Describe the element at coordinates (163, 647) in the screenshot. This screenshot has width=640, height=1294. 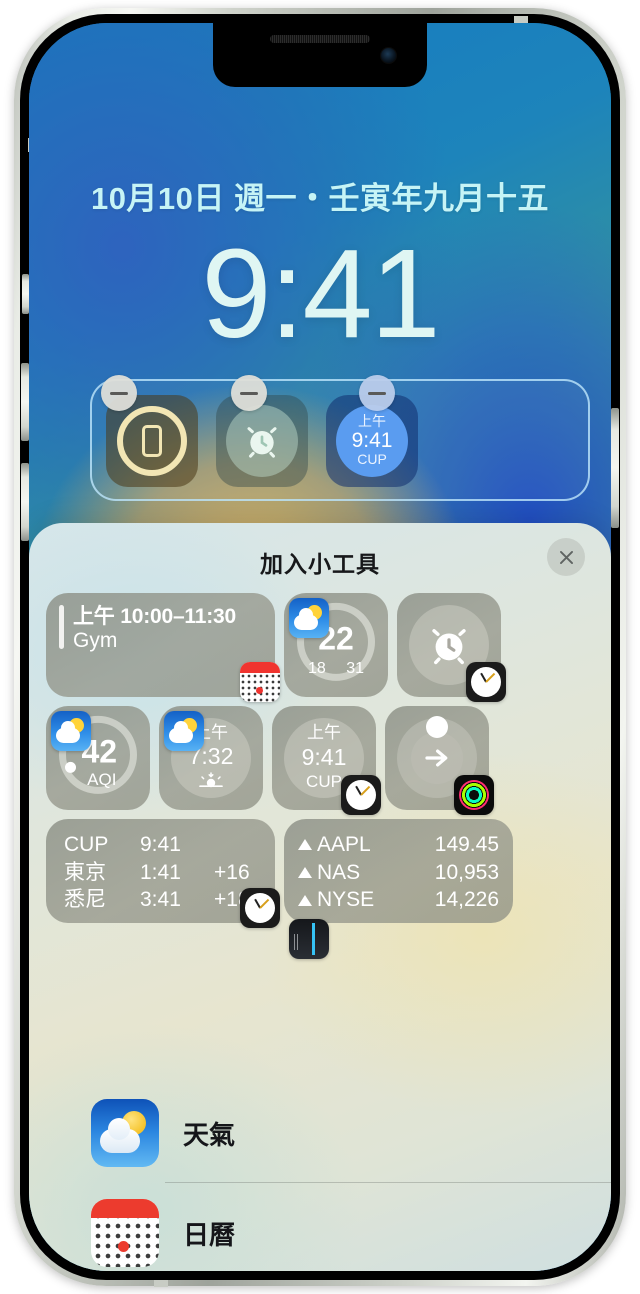
I see `widget-option-calendar-event: 上午 10:00–11:30 Gym` at that location.